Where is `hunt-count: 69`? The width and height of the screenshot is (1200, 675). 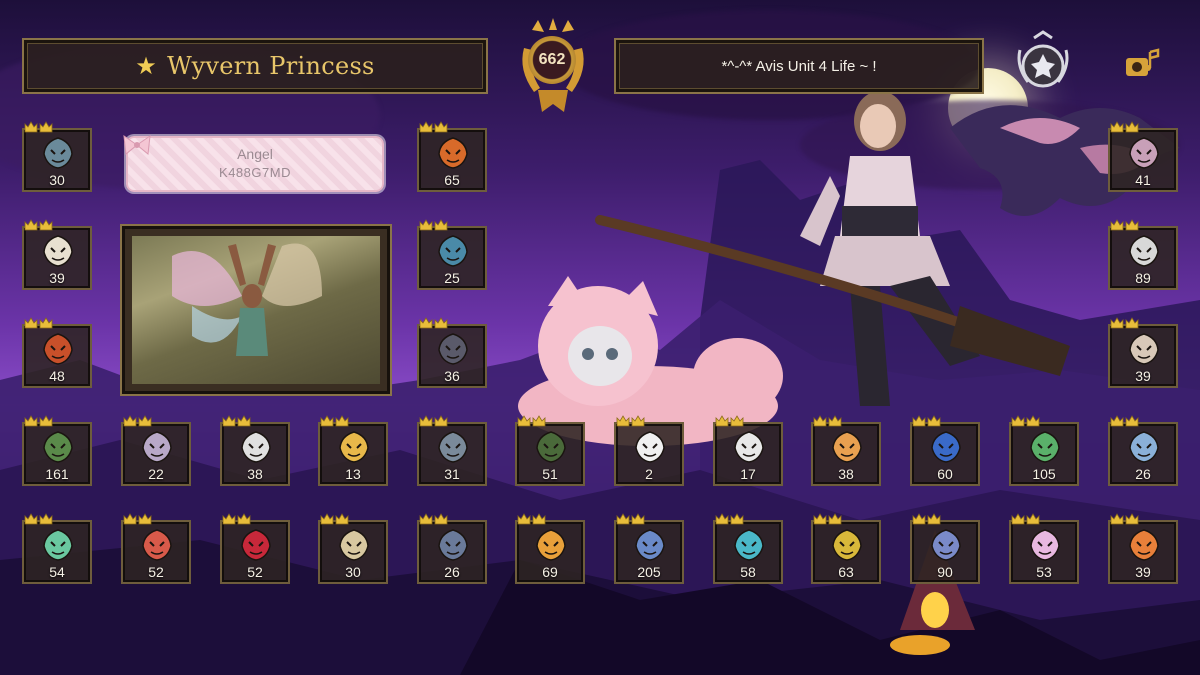 hunt-count: 69 is located at coordinates (550, 572).